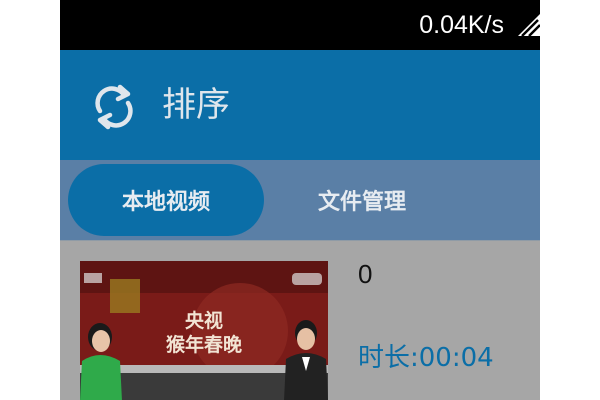 This screenshot has height=400, width=600. I want to click on tab-local-videos: 本地视频, so click(166, 200).